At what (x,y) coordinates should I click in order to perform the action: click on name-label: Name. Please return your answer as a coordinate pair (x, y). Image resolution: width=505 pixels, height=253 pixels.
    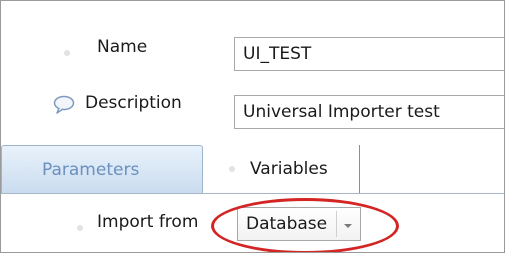
    Looking at the image, I should click on (122, 47).